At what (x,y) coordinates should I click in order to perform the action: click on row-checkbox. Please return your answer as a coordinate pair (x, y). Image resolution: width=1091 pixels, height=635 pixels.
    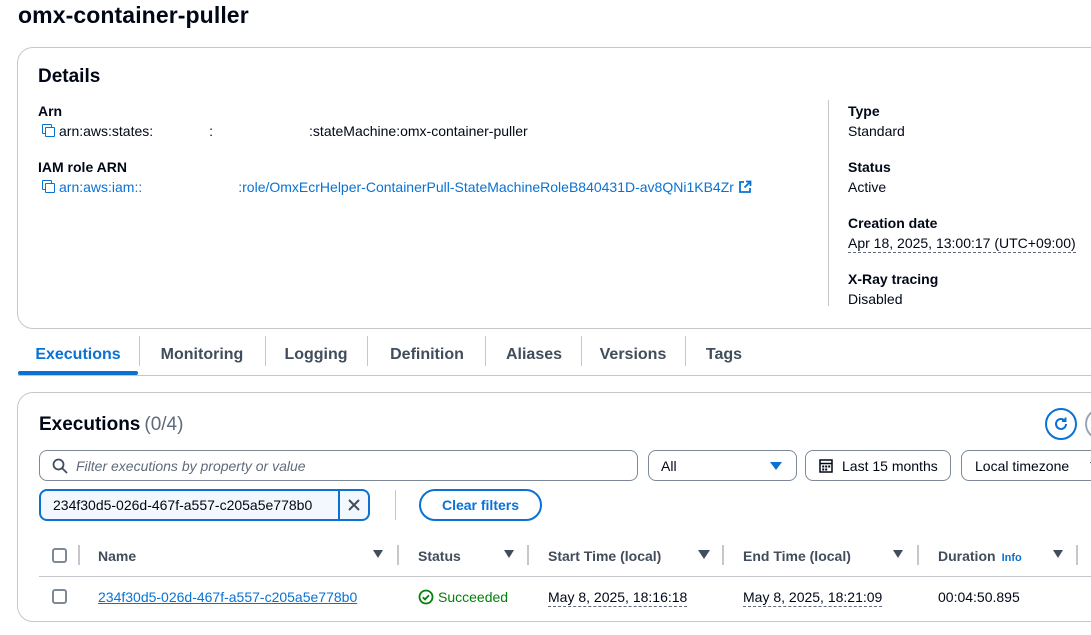
    Looking at the image, I should click on (59, 596).